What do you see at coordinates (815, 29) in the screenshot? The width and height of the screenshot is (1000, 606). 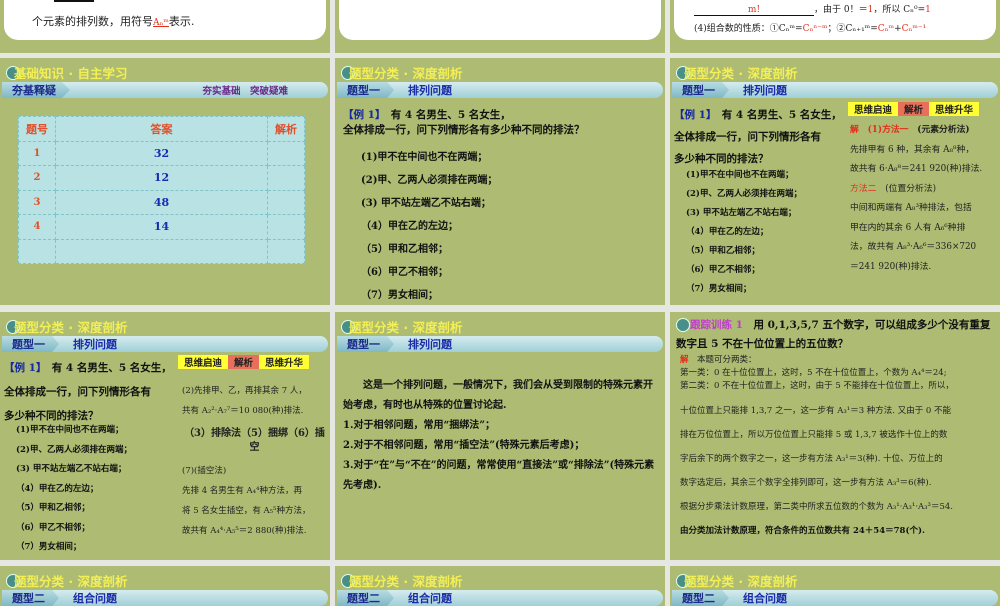 I see `formula: Cₙⁿ⁻ᵐ` at bounding box center [815, 29].